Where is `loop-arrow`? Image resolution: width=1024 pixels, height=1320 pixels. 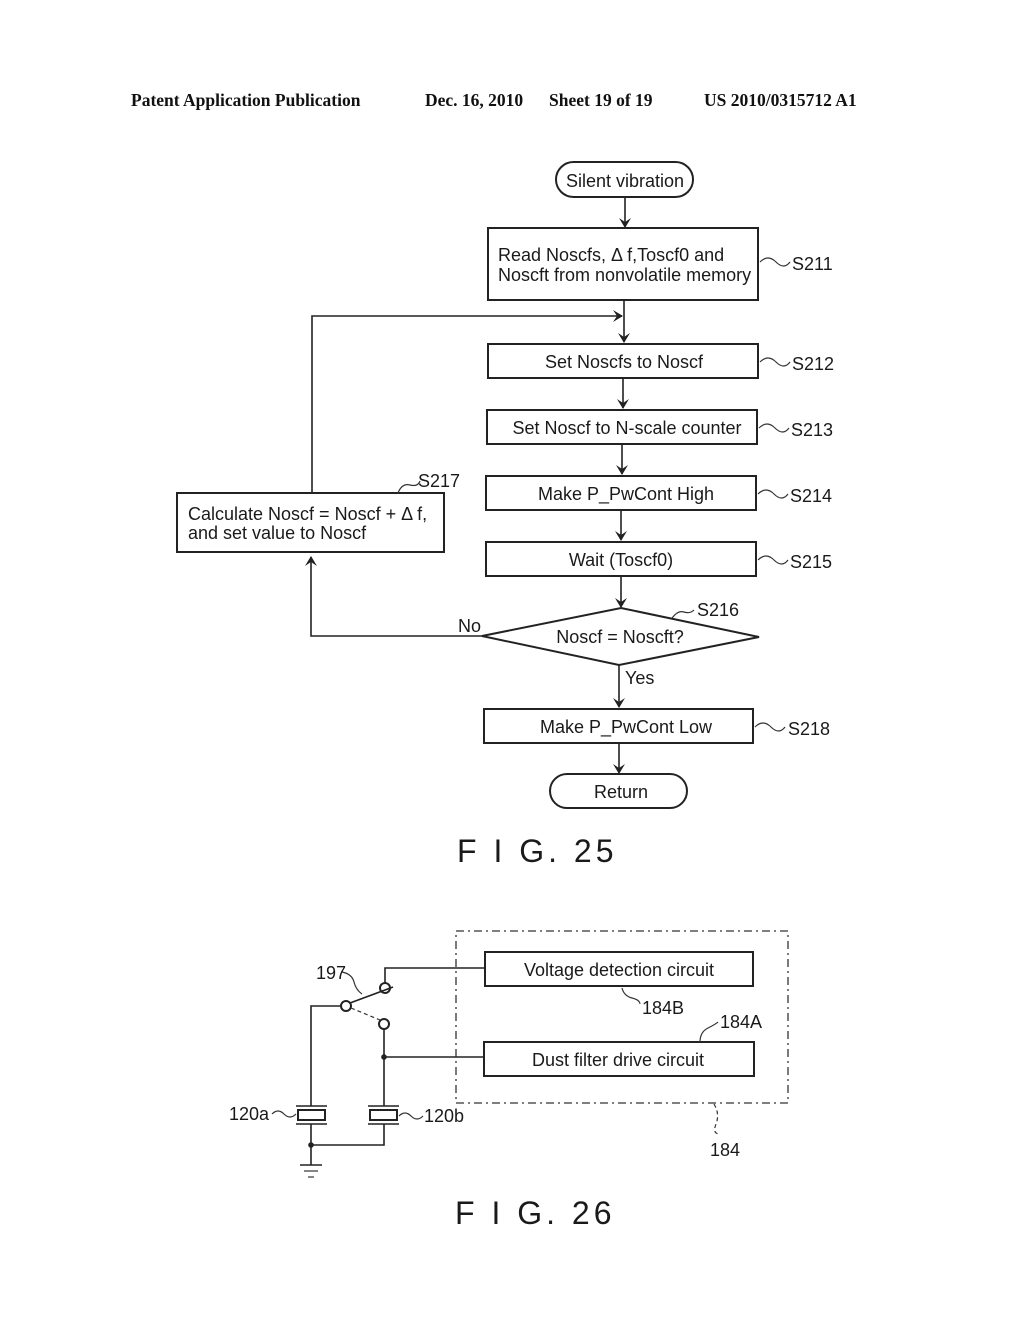
loop-arrow is located at coordinates (467, 401).